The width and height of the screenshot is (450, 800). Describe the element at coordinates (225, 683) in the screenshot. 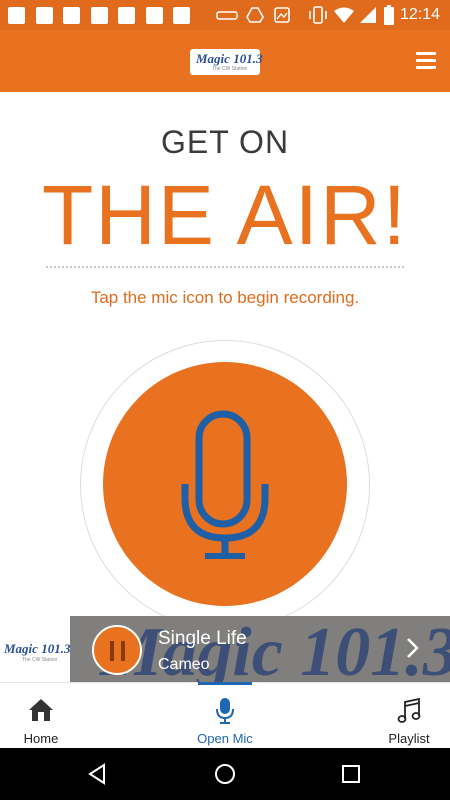

I see `active-tab-indicator` at that location.